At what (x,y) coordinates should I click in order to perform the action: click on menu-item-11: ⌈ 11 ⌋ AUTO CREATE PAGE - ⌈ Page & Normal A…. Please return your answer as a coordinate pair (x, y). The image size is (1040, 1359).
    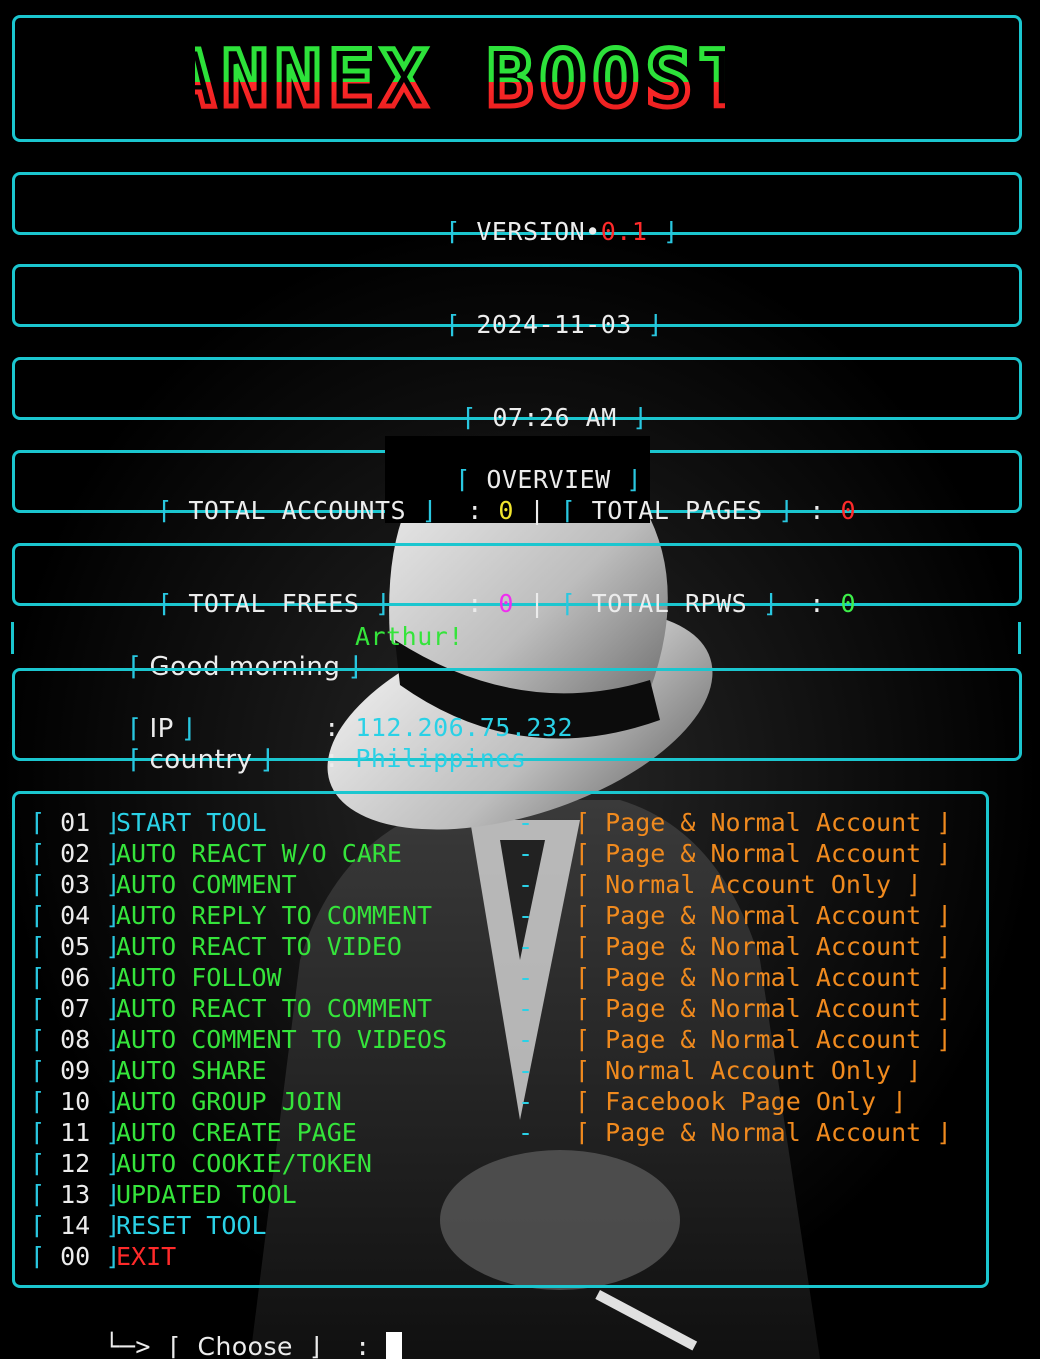
    Looking at the image, I should click on (490, 1132).